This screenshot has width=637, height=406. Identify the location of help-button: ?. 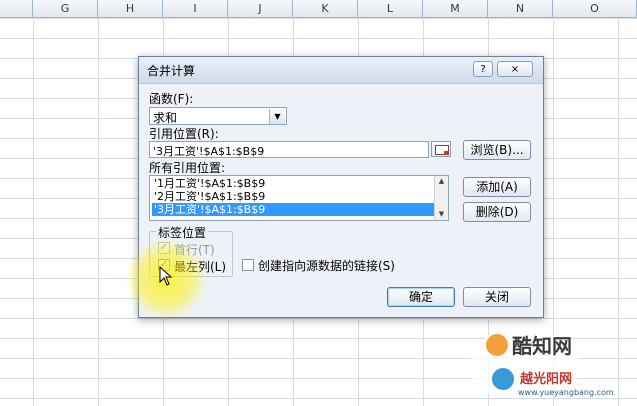
(483, 69).